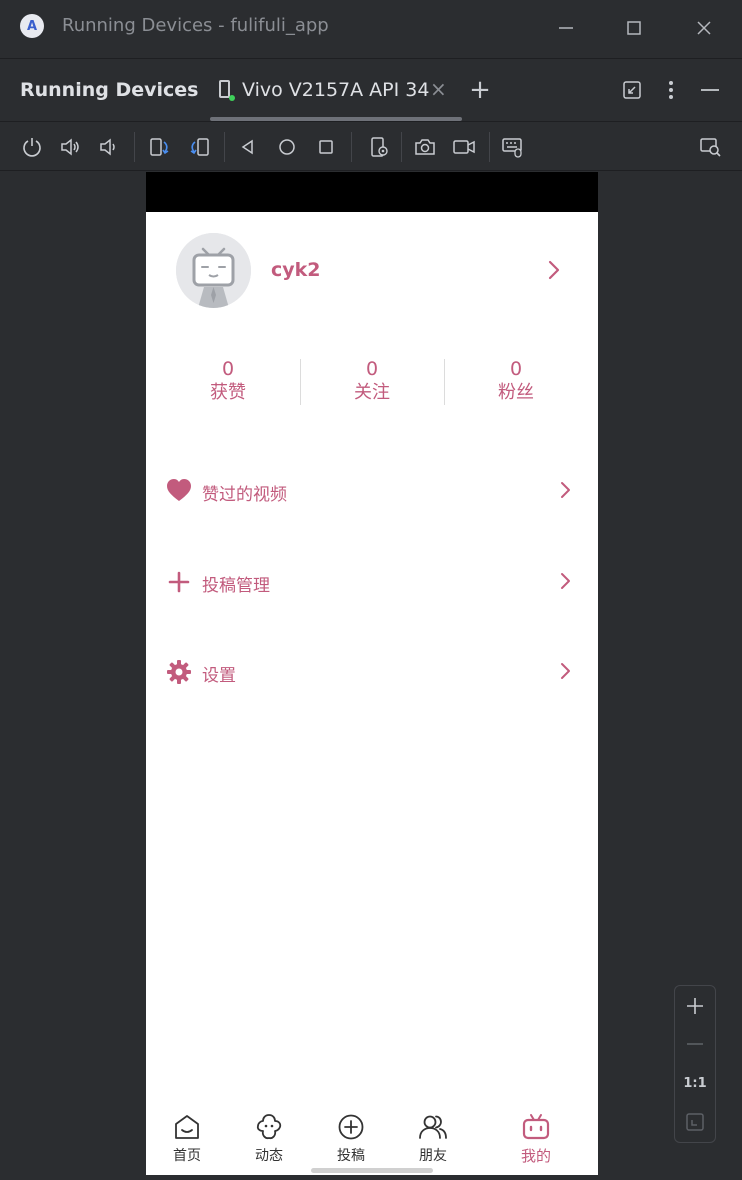 This screenshot has height=1180, width=742. What do you see at coordinates (372, 671) in the screenshot?
I see `menu-item-settings: 设置` at bounding box center [372, 671].